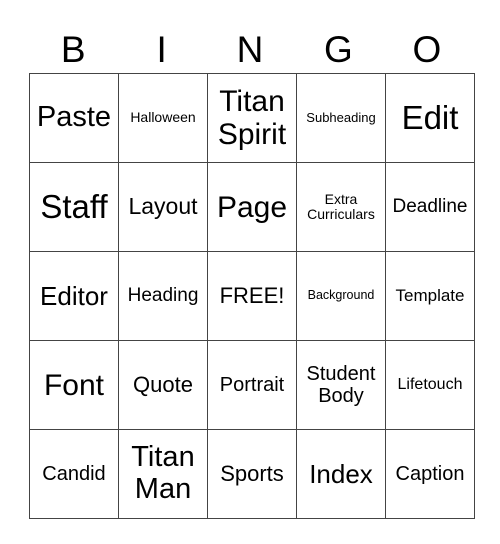  I want to click on header-letter-b: B, so click(73, 49).